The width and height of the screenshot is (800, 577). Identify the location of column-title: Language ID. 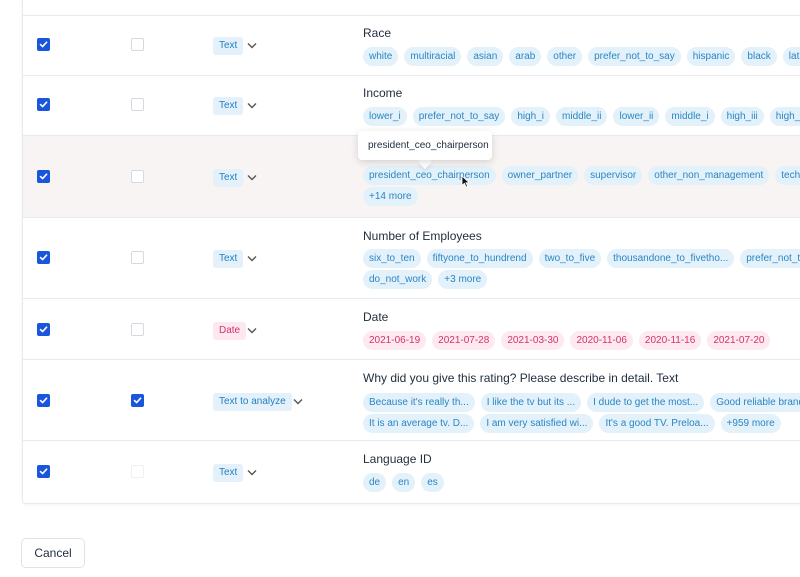
(397, 459).